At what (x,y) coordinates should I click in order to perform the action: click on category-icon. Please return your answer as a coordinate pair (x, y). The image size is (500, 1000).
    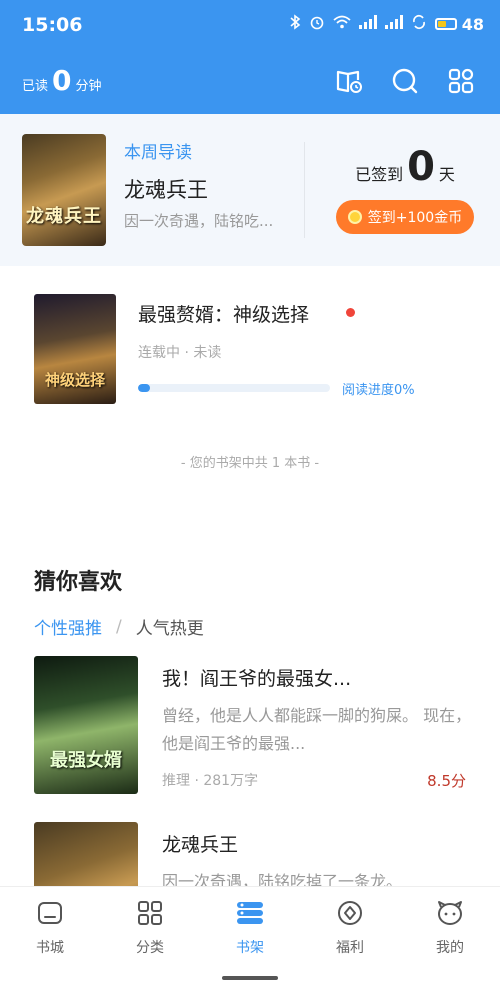
    Looking at the image, I should click on (150, 915).